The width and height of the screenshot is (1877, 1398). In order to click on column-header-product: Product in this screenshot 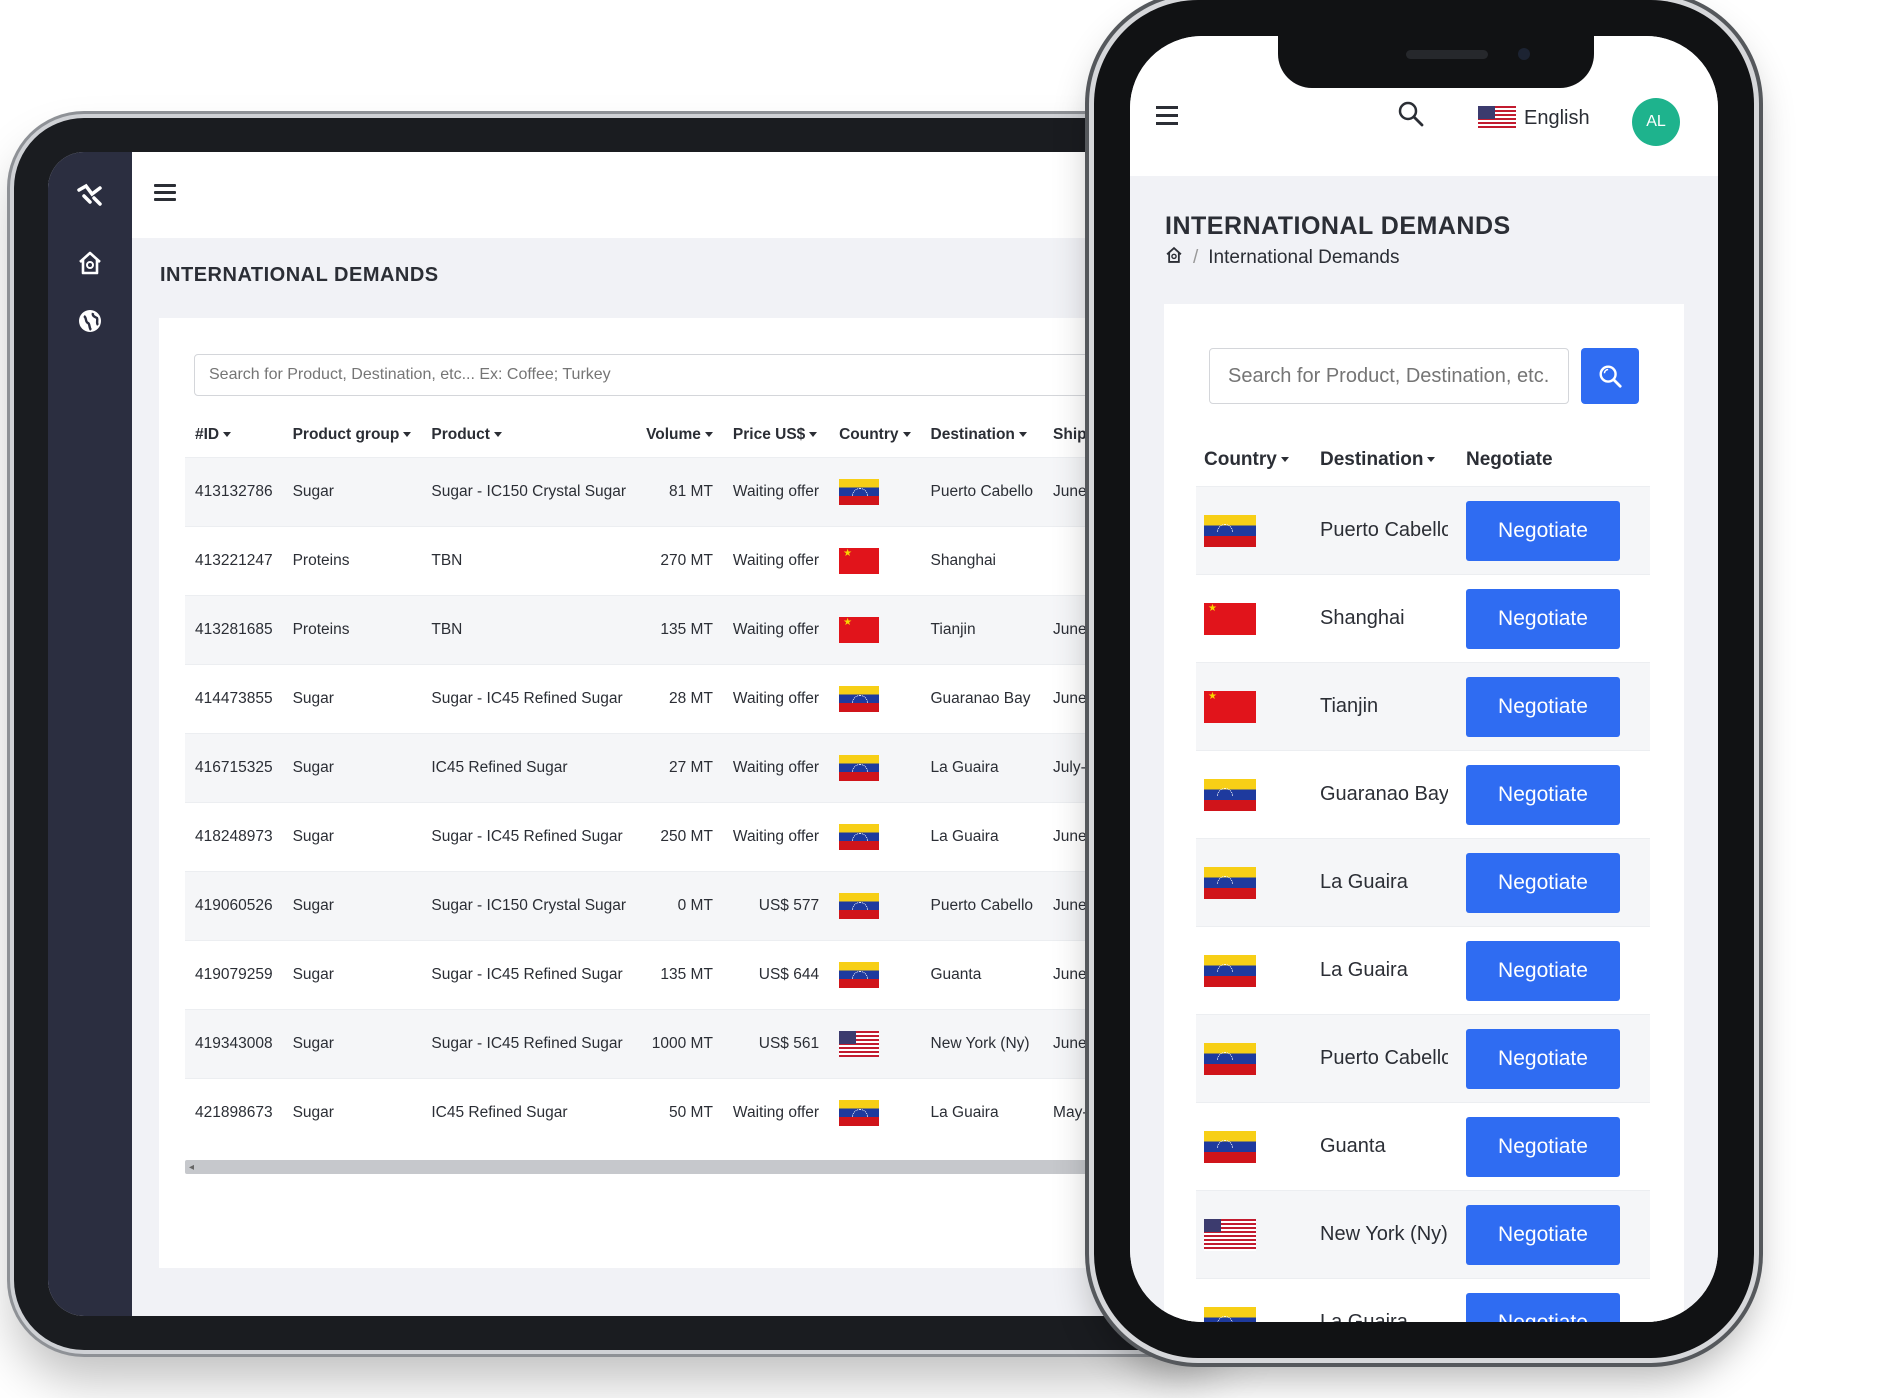, I will do `click(528, 435)`.